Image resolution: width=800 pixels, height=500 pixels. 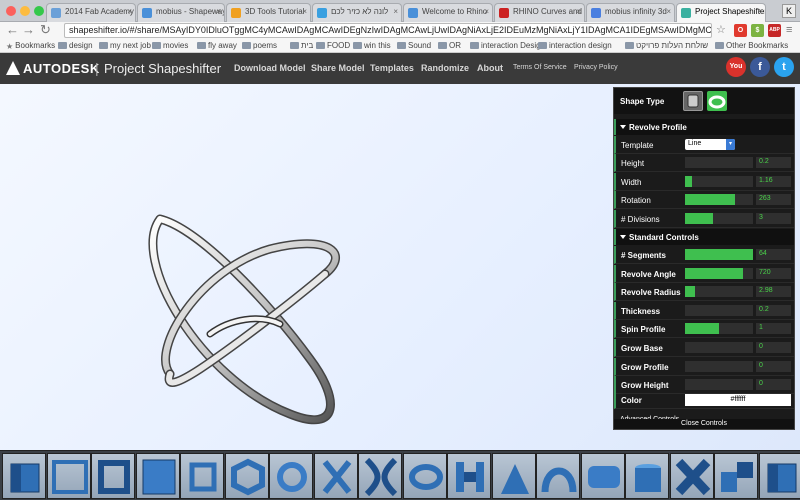 What do you see at coordinates (507, 45) in the screenshot?
I see `bookmark-folder: interaction Design` at bounding box center [507, 45].